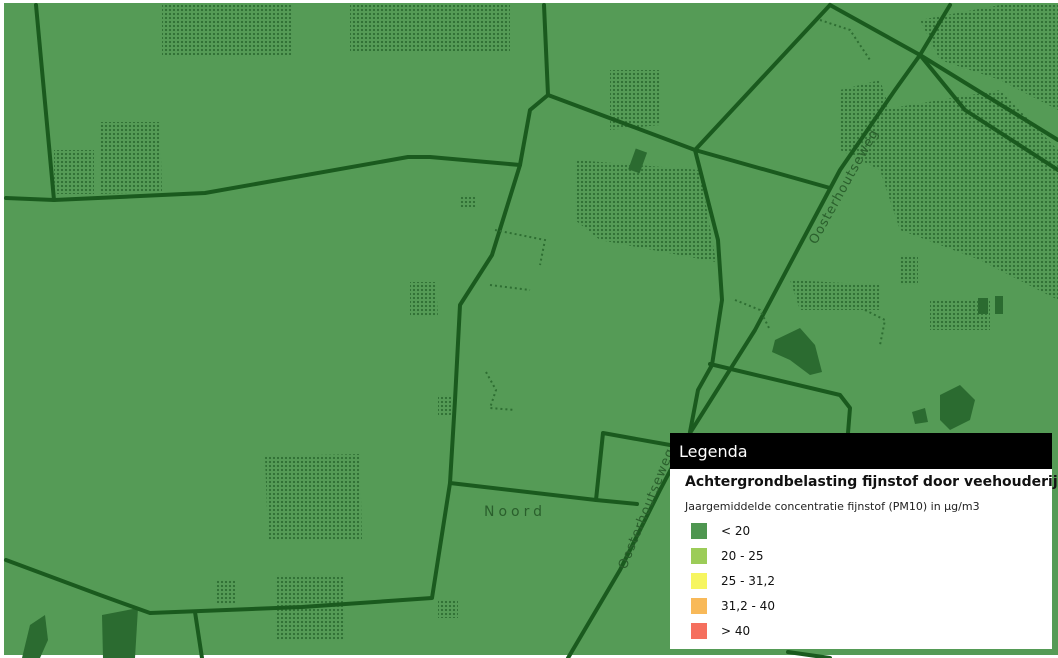 The image size is (1058, 658). Describe the element at coordinates (736, 630) in the screenshot. I see `legend-item-label: > 40` at that location.